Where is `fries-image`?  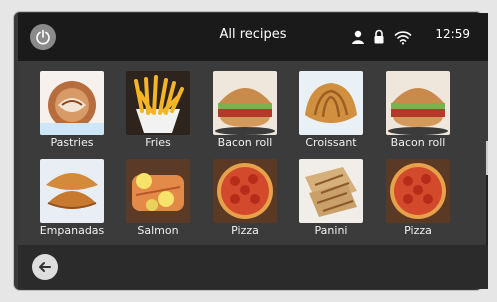 fries-image is located at coordinates (158, 103).